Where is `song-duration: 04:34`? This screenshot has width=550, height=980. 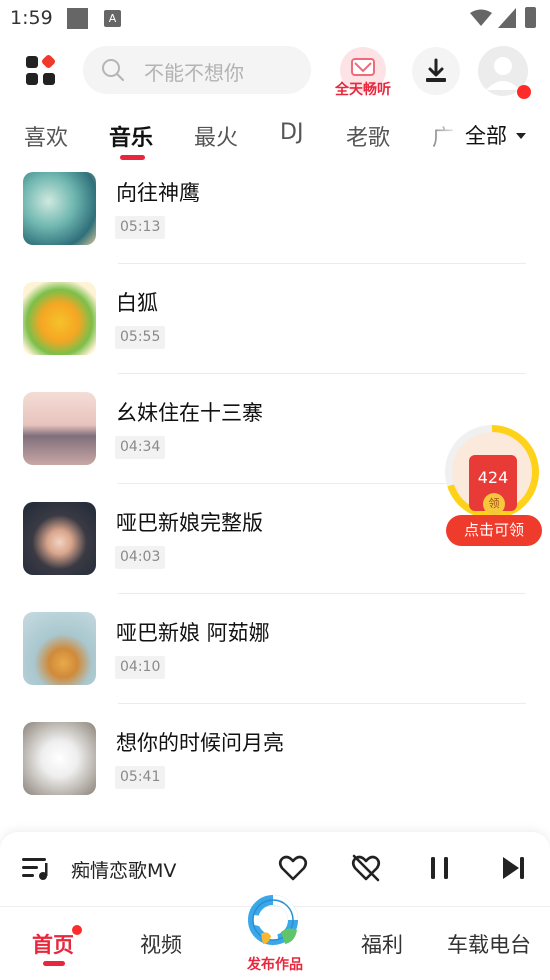
song-duration: 04:34 is located at coordinates (140, 447).